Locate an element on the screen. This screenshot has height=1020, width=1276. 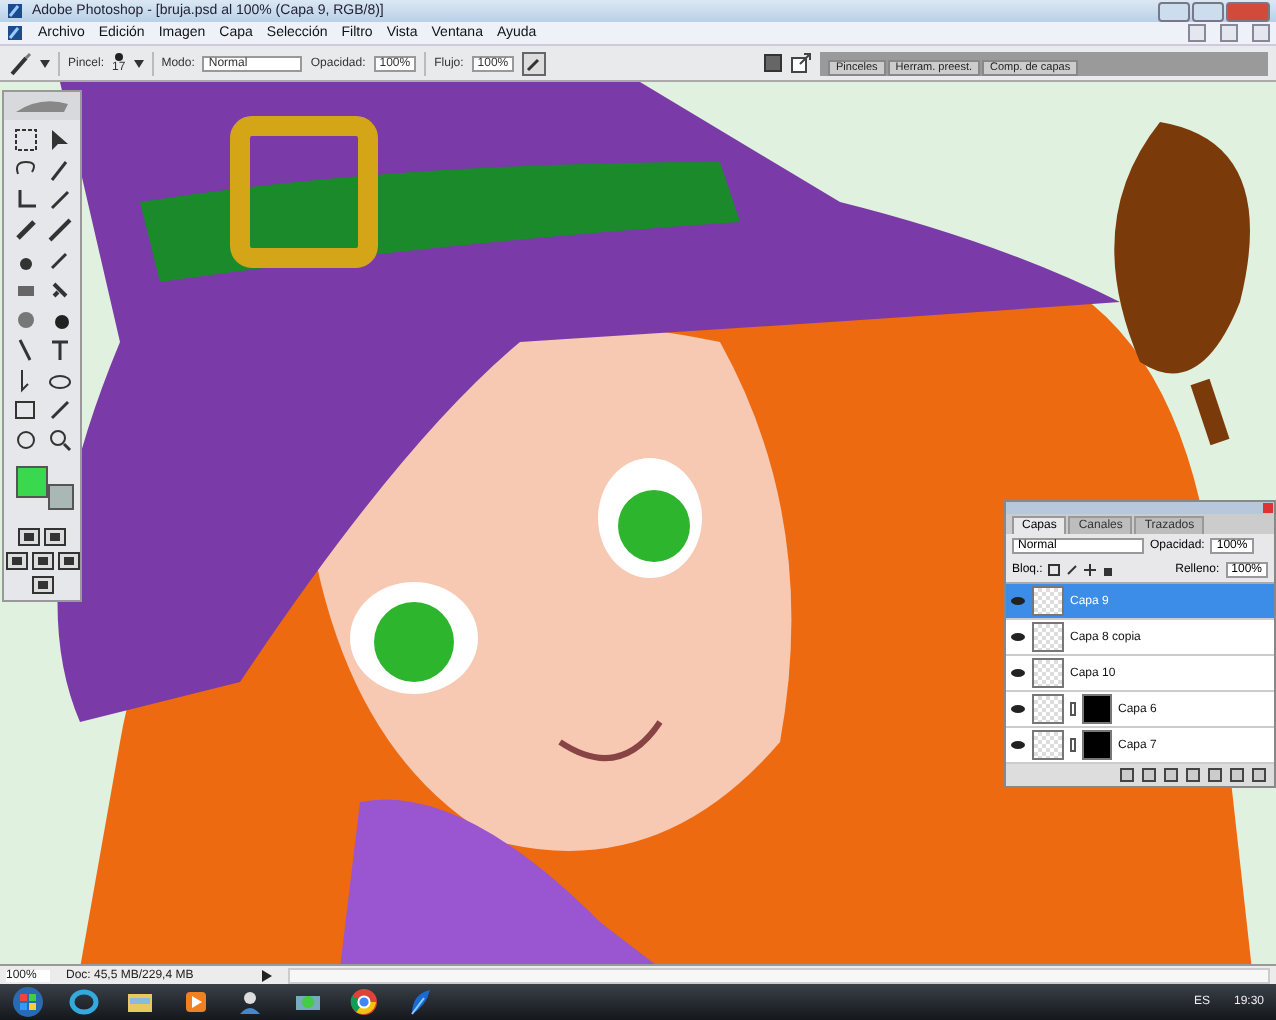
airbrush-icon is located at coordinates (534, 63).